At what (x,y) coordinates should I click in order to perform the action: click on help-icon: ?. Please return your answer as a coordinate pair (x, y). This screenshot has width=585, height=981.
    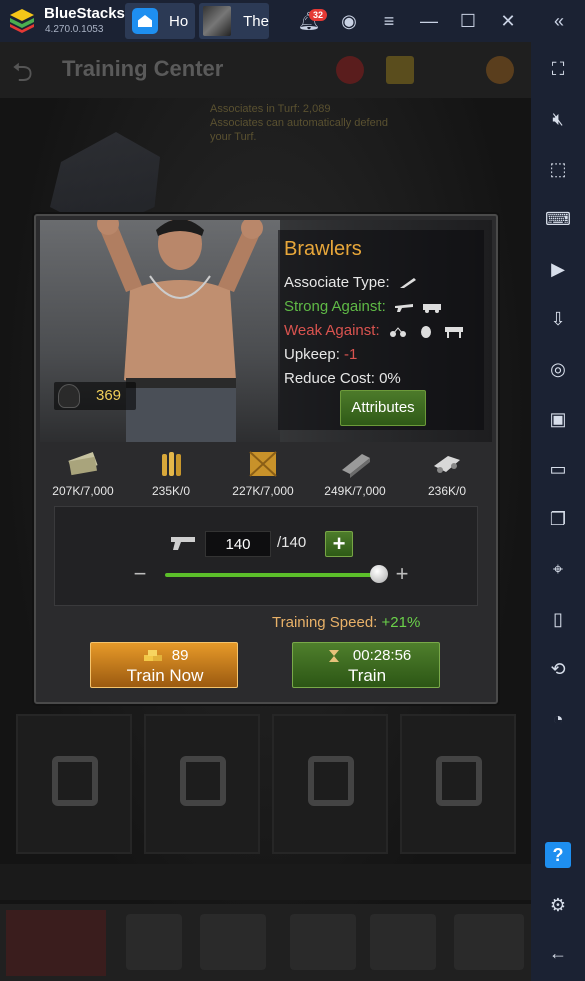
    Looking at the image, I should click on (558, 855).